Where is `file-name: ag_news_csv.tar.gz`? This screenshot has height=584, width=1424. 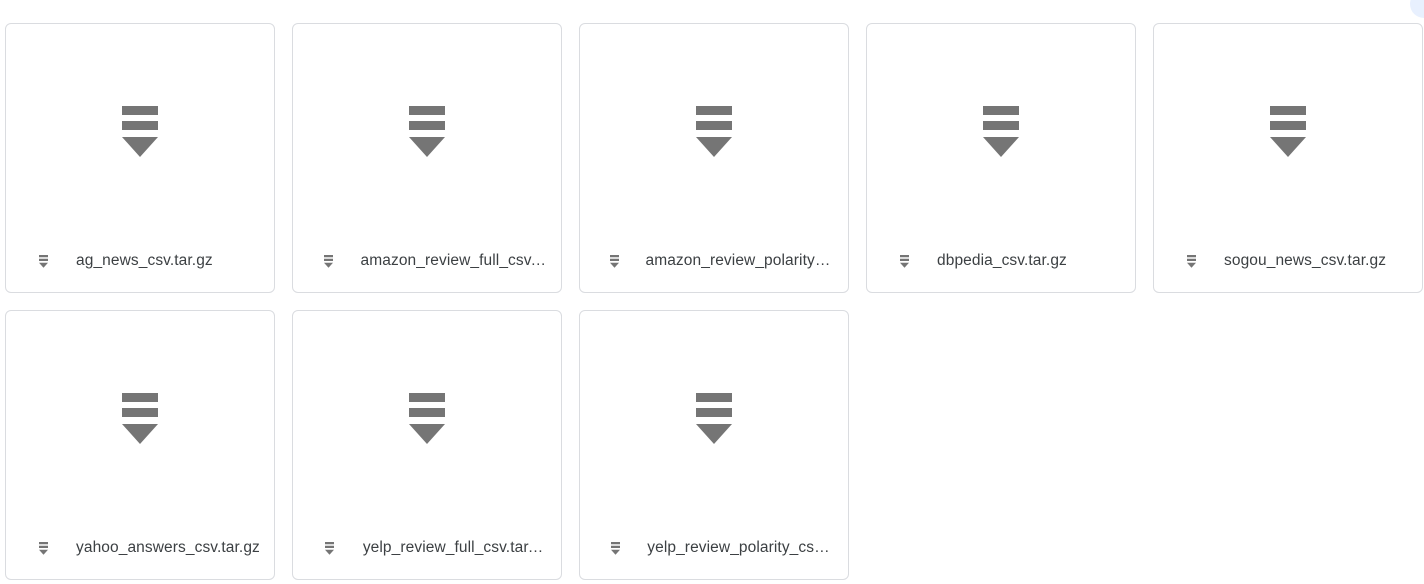 file-name: ag_news_csv.tar.gz is located at coordinates (144, 260).